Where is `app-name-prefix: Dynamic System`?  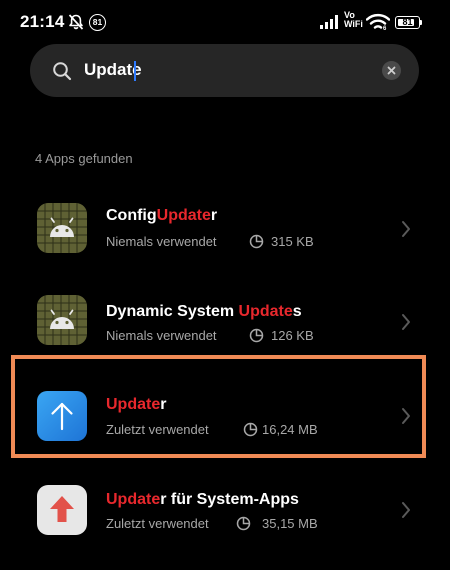 app-name-prefix: Dynamic System is located at coordinates (172, 311).